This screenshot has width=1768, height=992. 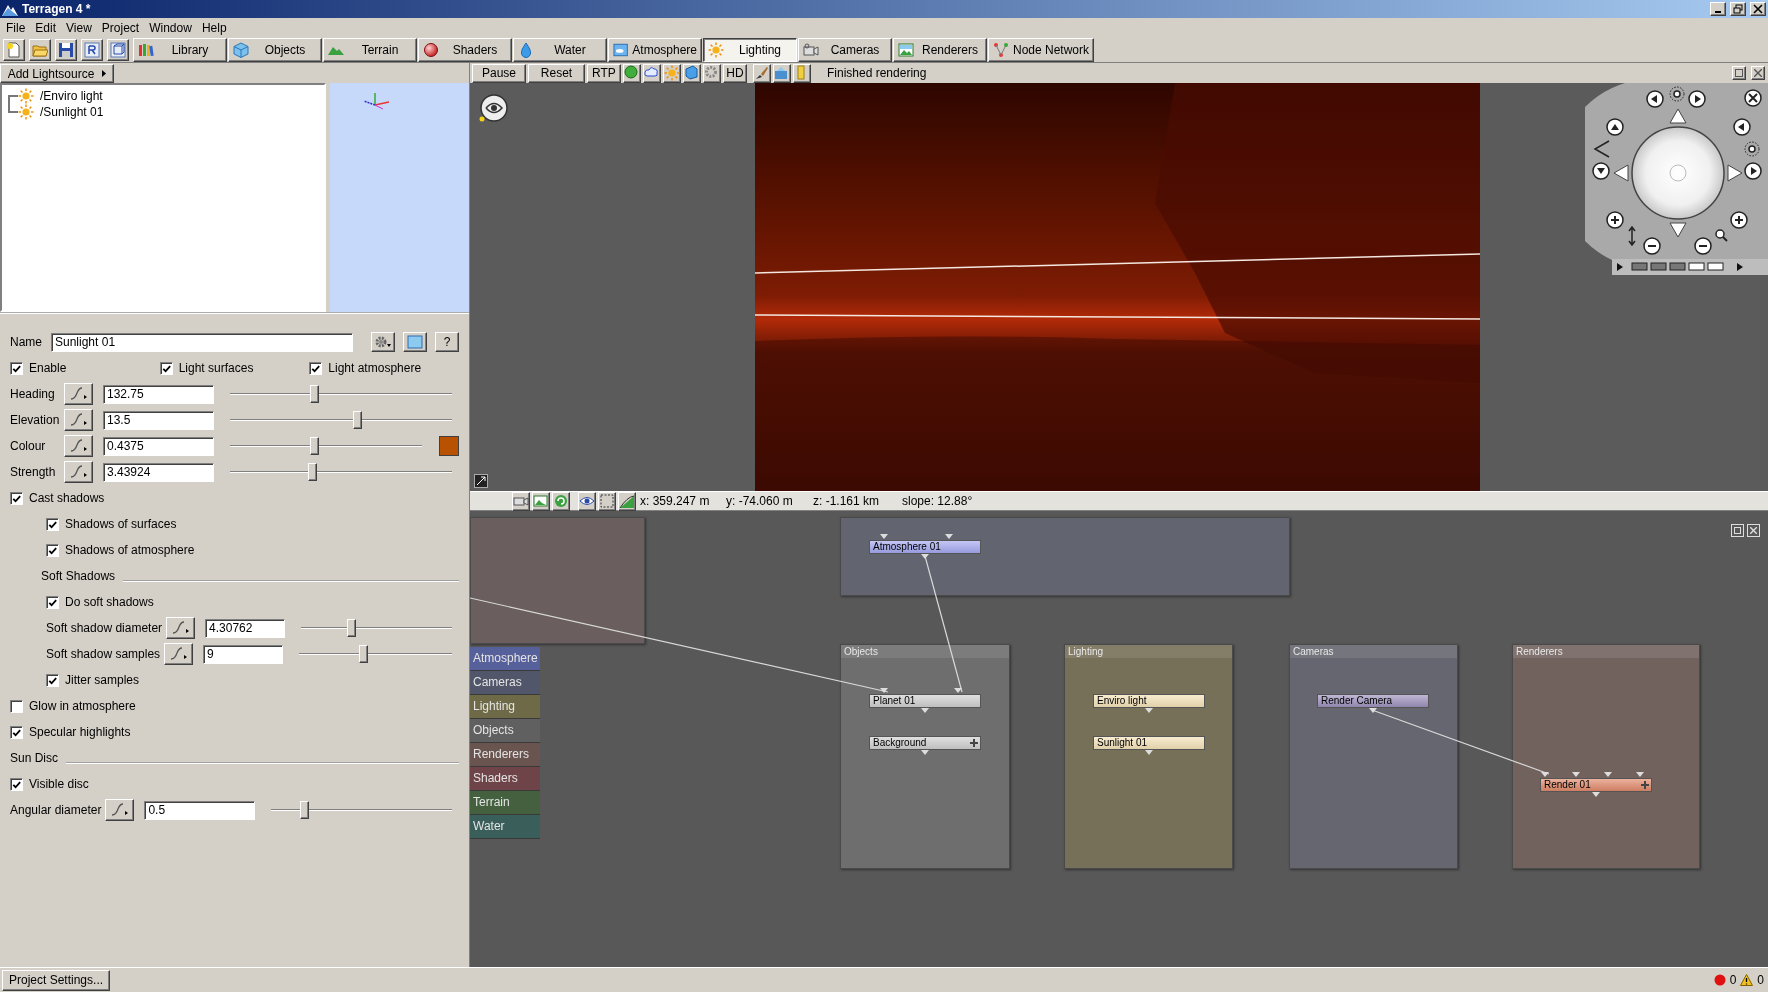 I want to click on node: Sunlight 01, so click(x=1149, y=743).